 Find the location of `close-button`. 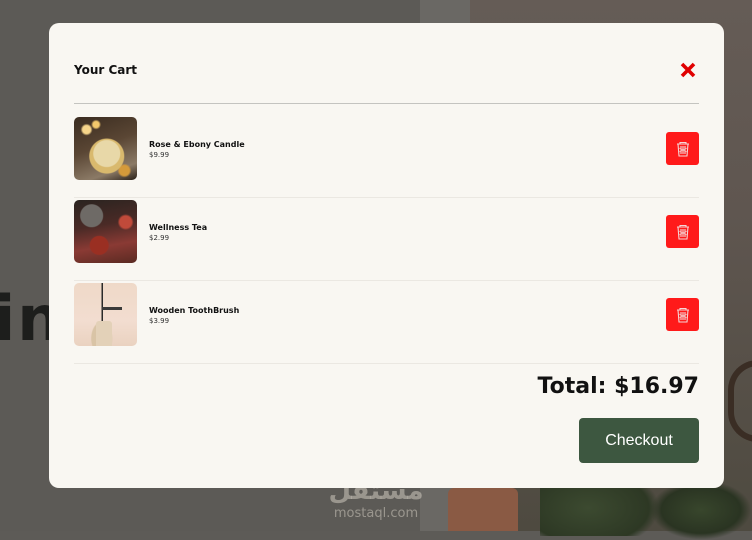

close-button is located at coordinates (688, 70).